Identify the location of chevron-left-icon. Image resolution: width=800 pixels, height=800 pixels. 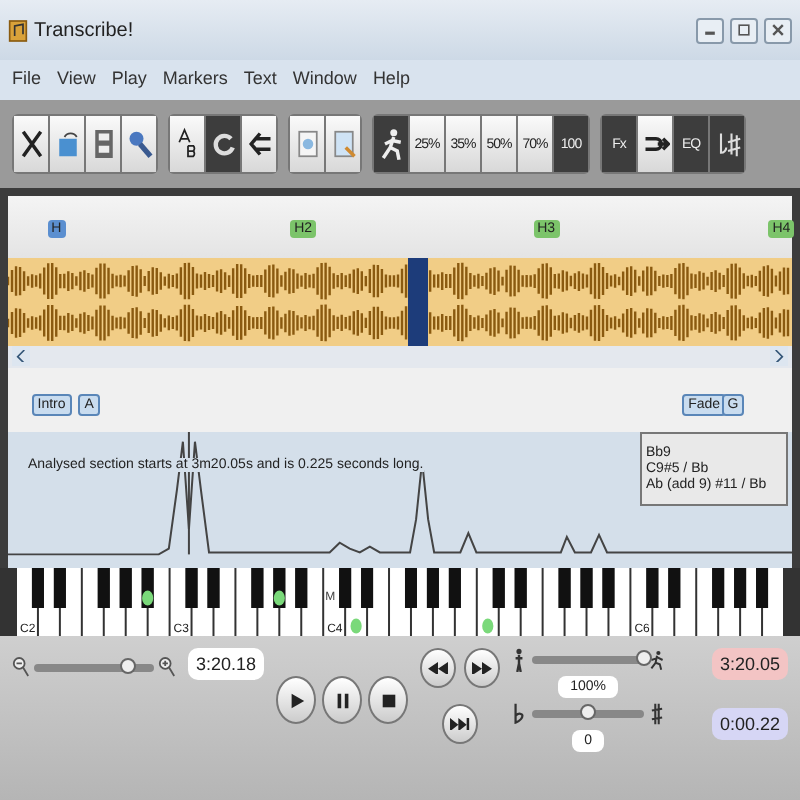
(21, 356).